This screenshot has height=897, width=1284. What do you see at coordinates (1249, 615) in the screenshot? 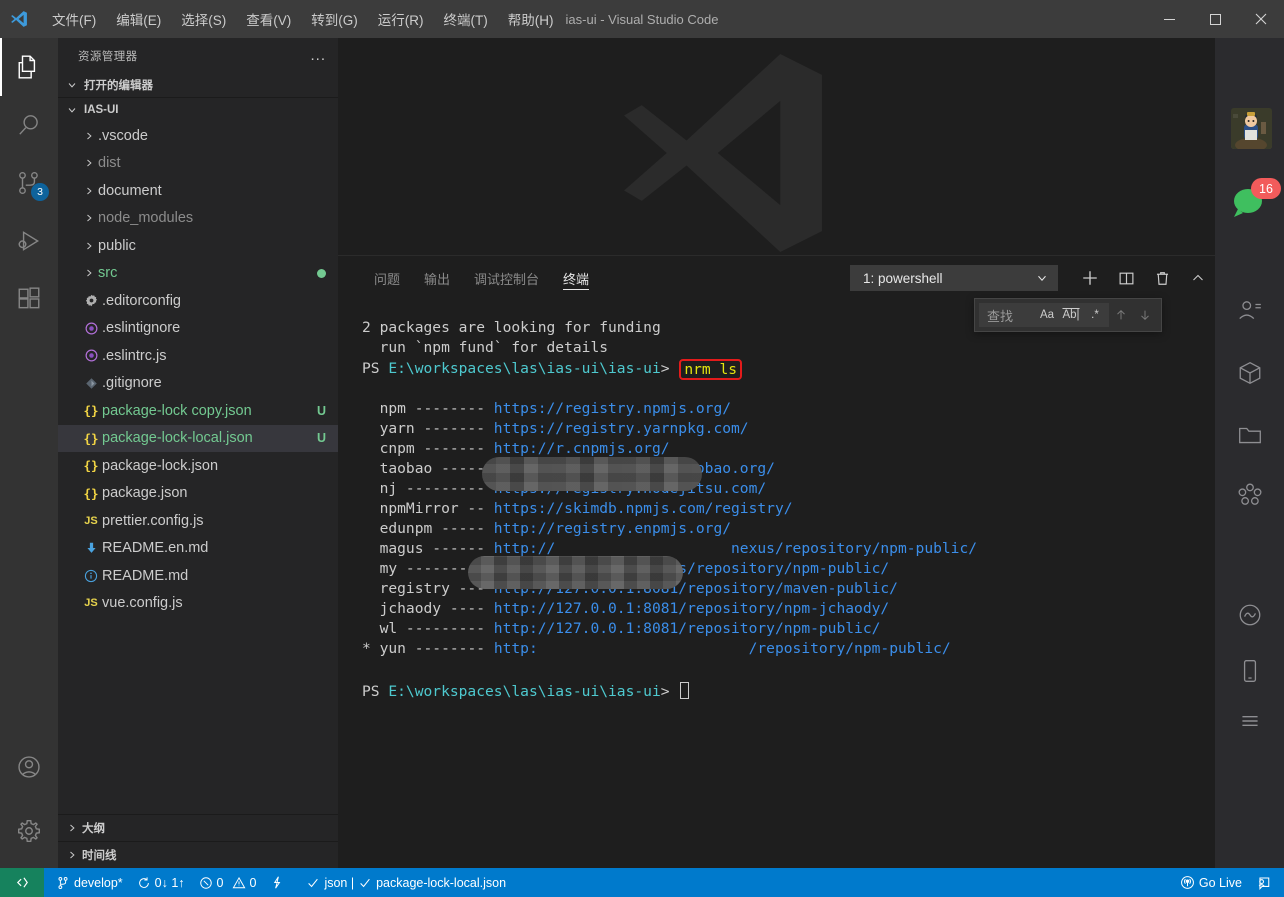
I see `rightbar-miniprogram` at bounding box center [1249, 615].